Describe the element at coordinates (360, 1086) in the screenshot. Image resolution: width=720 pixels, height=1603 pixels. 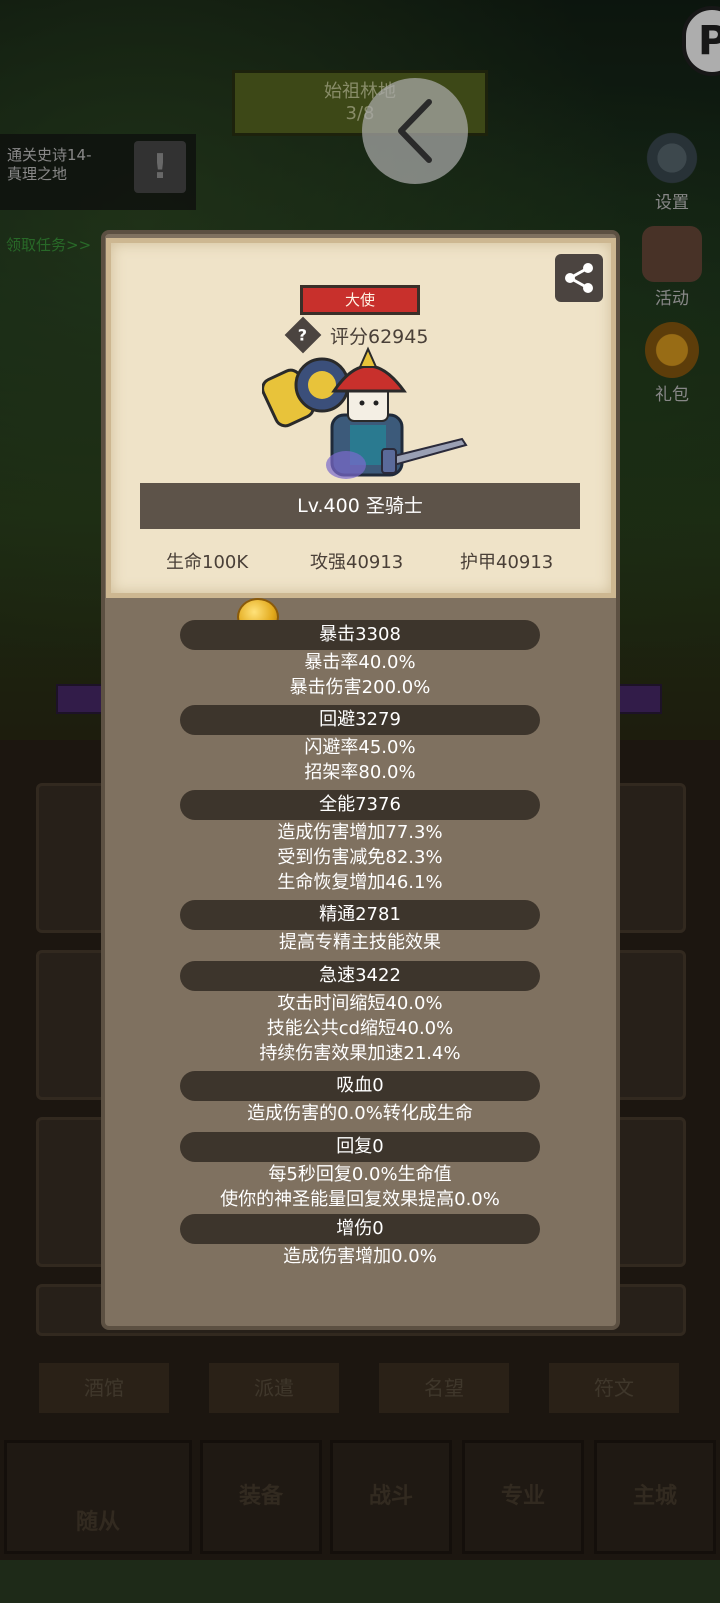
I see `stat-header-lifesteal: 吸血0` at that location.